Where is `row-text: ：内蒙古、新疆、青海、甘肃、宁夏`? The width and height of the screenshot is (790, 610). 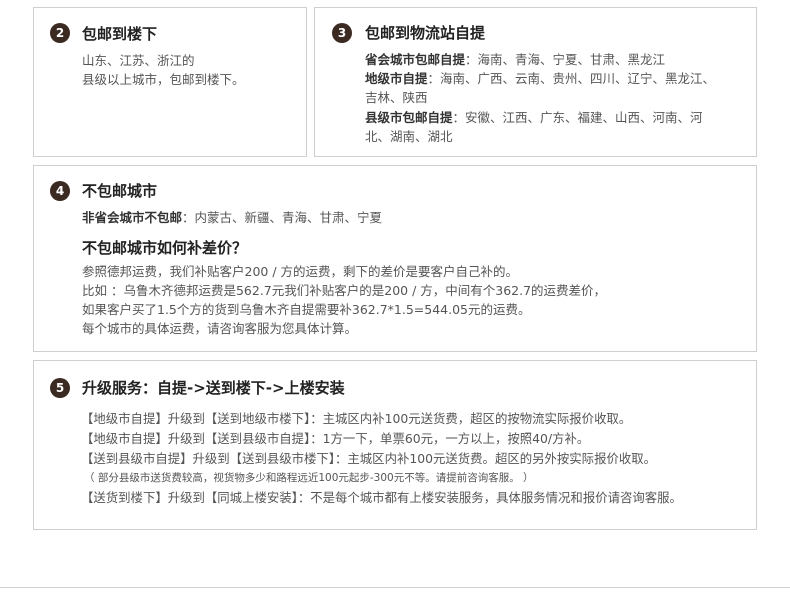 row-text: ：内蒙古、新疆、青海、甘肃、宁夏 is located at coordinates (282, 217).